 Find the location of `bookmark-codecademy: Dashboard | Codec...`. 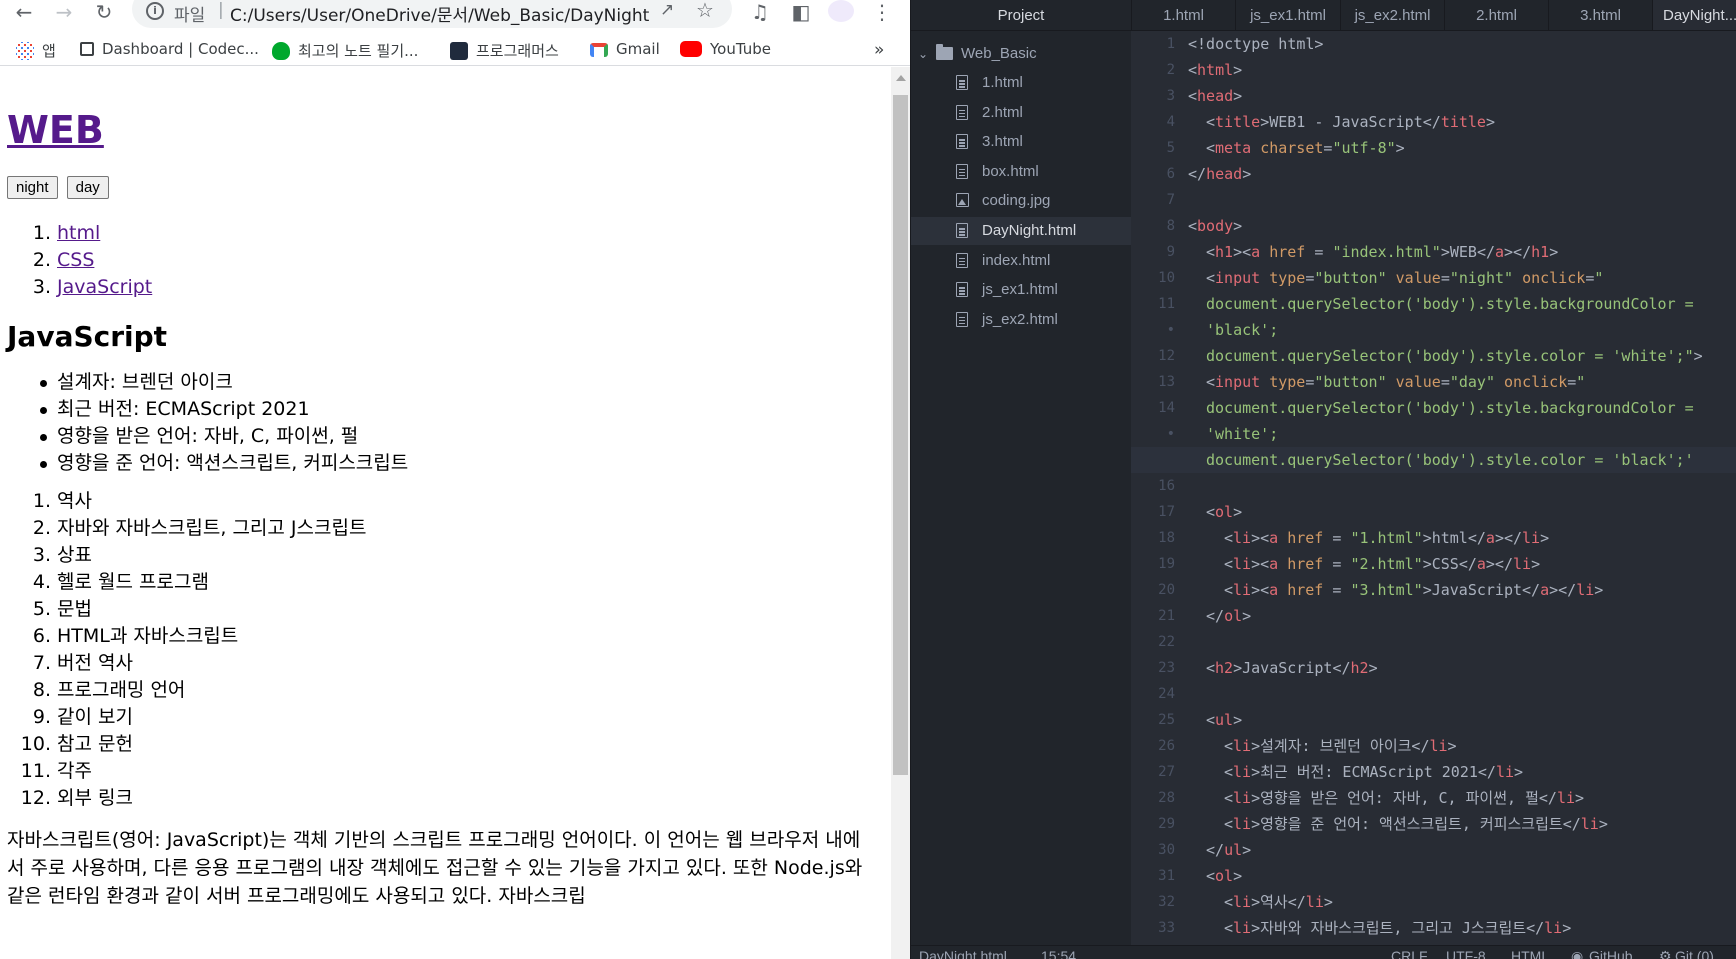

bookmark-codecademy: Dashboard | Codec... is located at coordinates (169, 49).